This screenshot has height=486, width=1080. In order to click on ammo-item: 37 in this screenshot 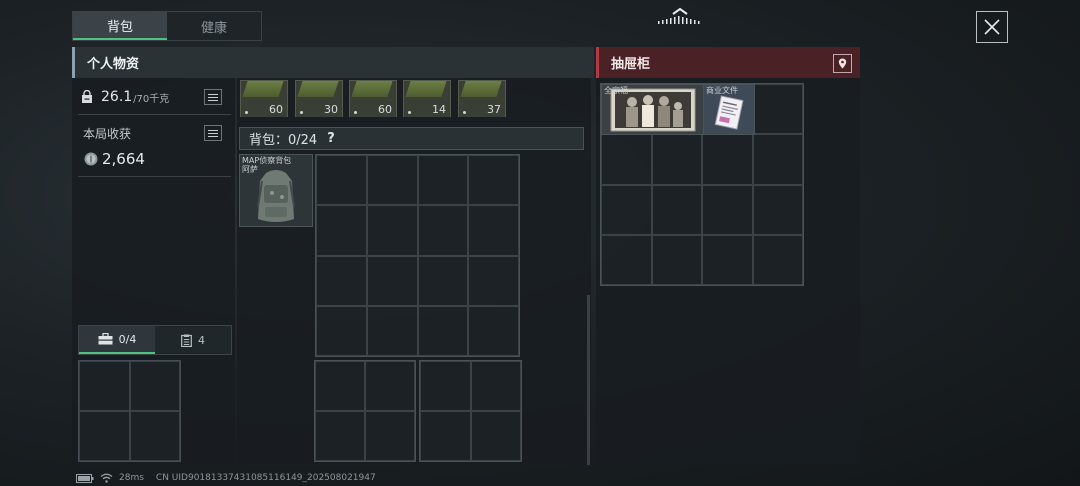, I will do `click(482, 98)`.